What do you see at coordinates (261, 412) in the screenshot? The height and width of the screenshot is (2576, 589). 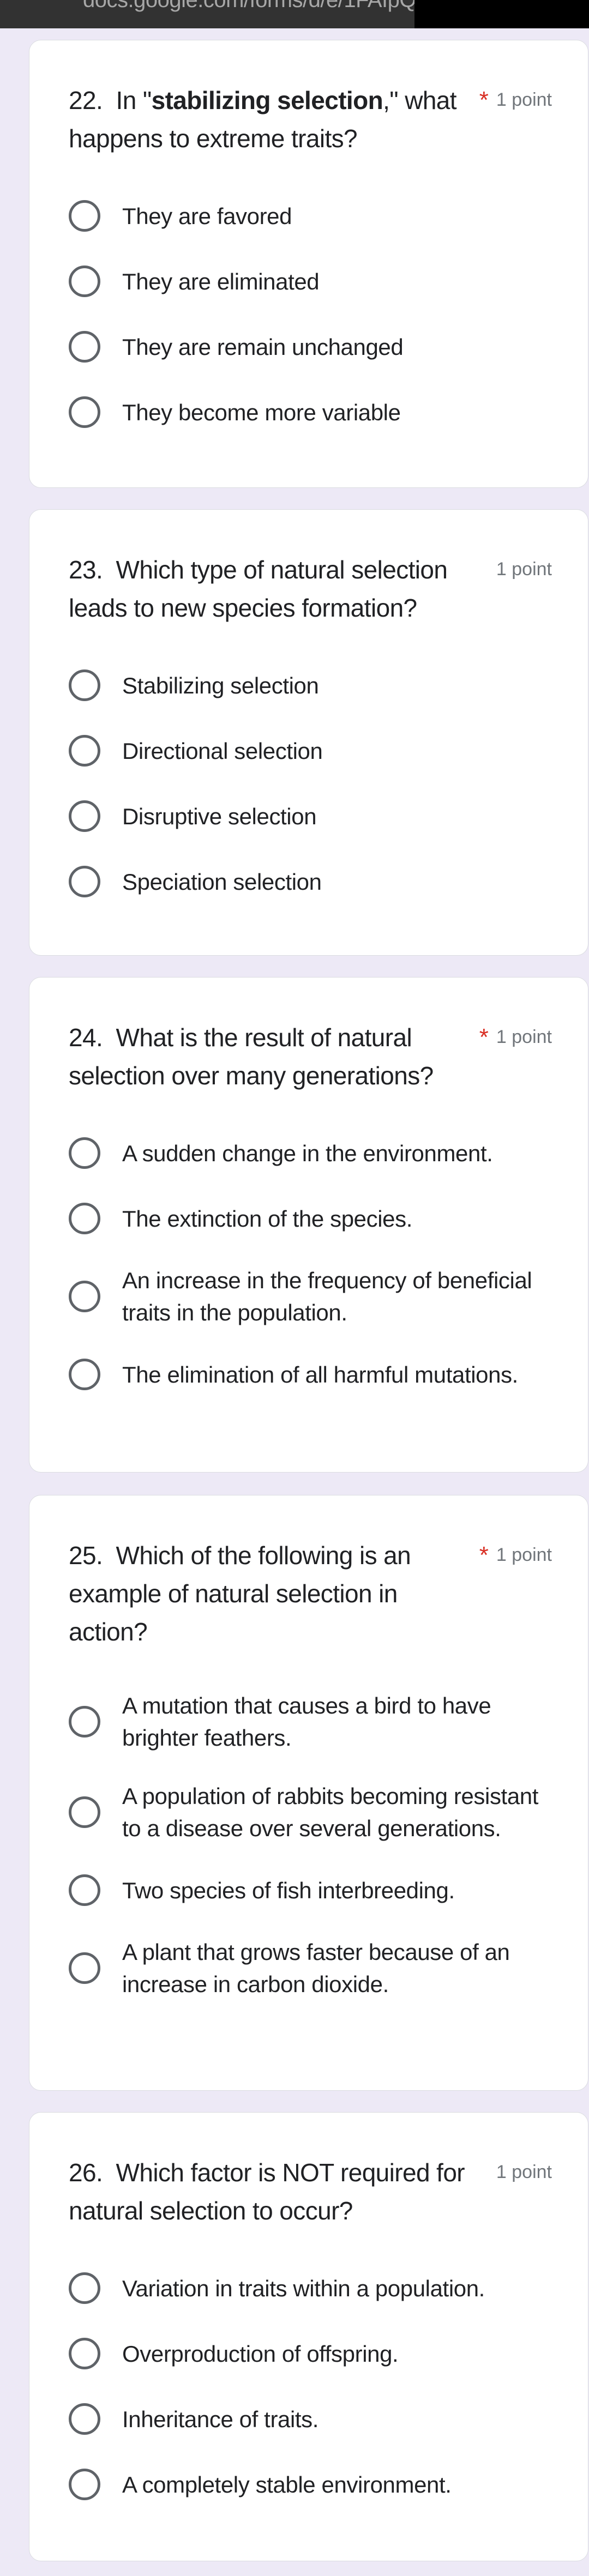 I see `option-label: They become more variable` at bounding box center [261, 412].